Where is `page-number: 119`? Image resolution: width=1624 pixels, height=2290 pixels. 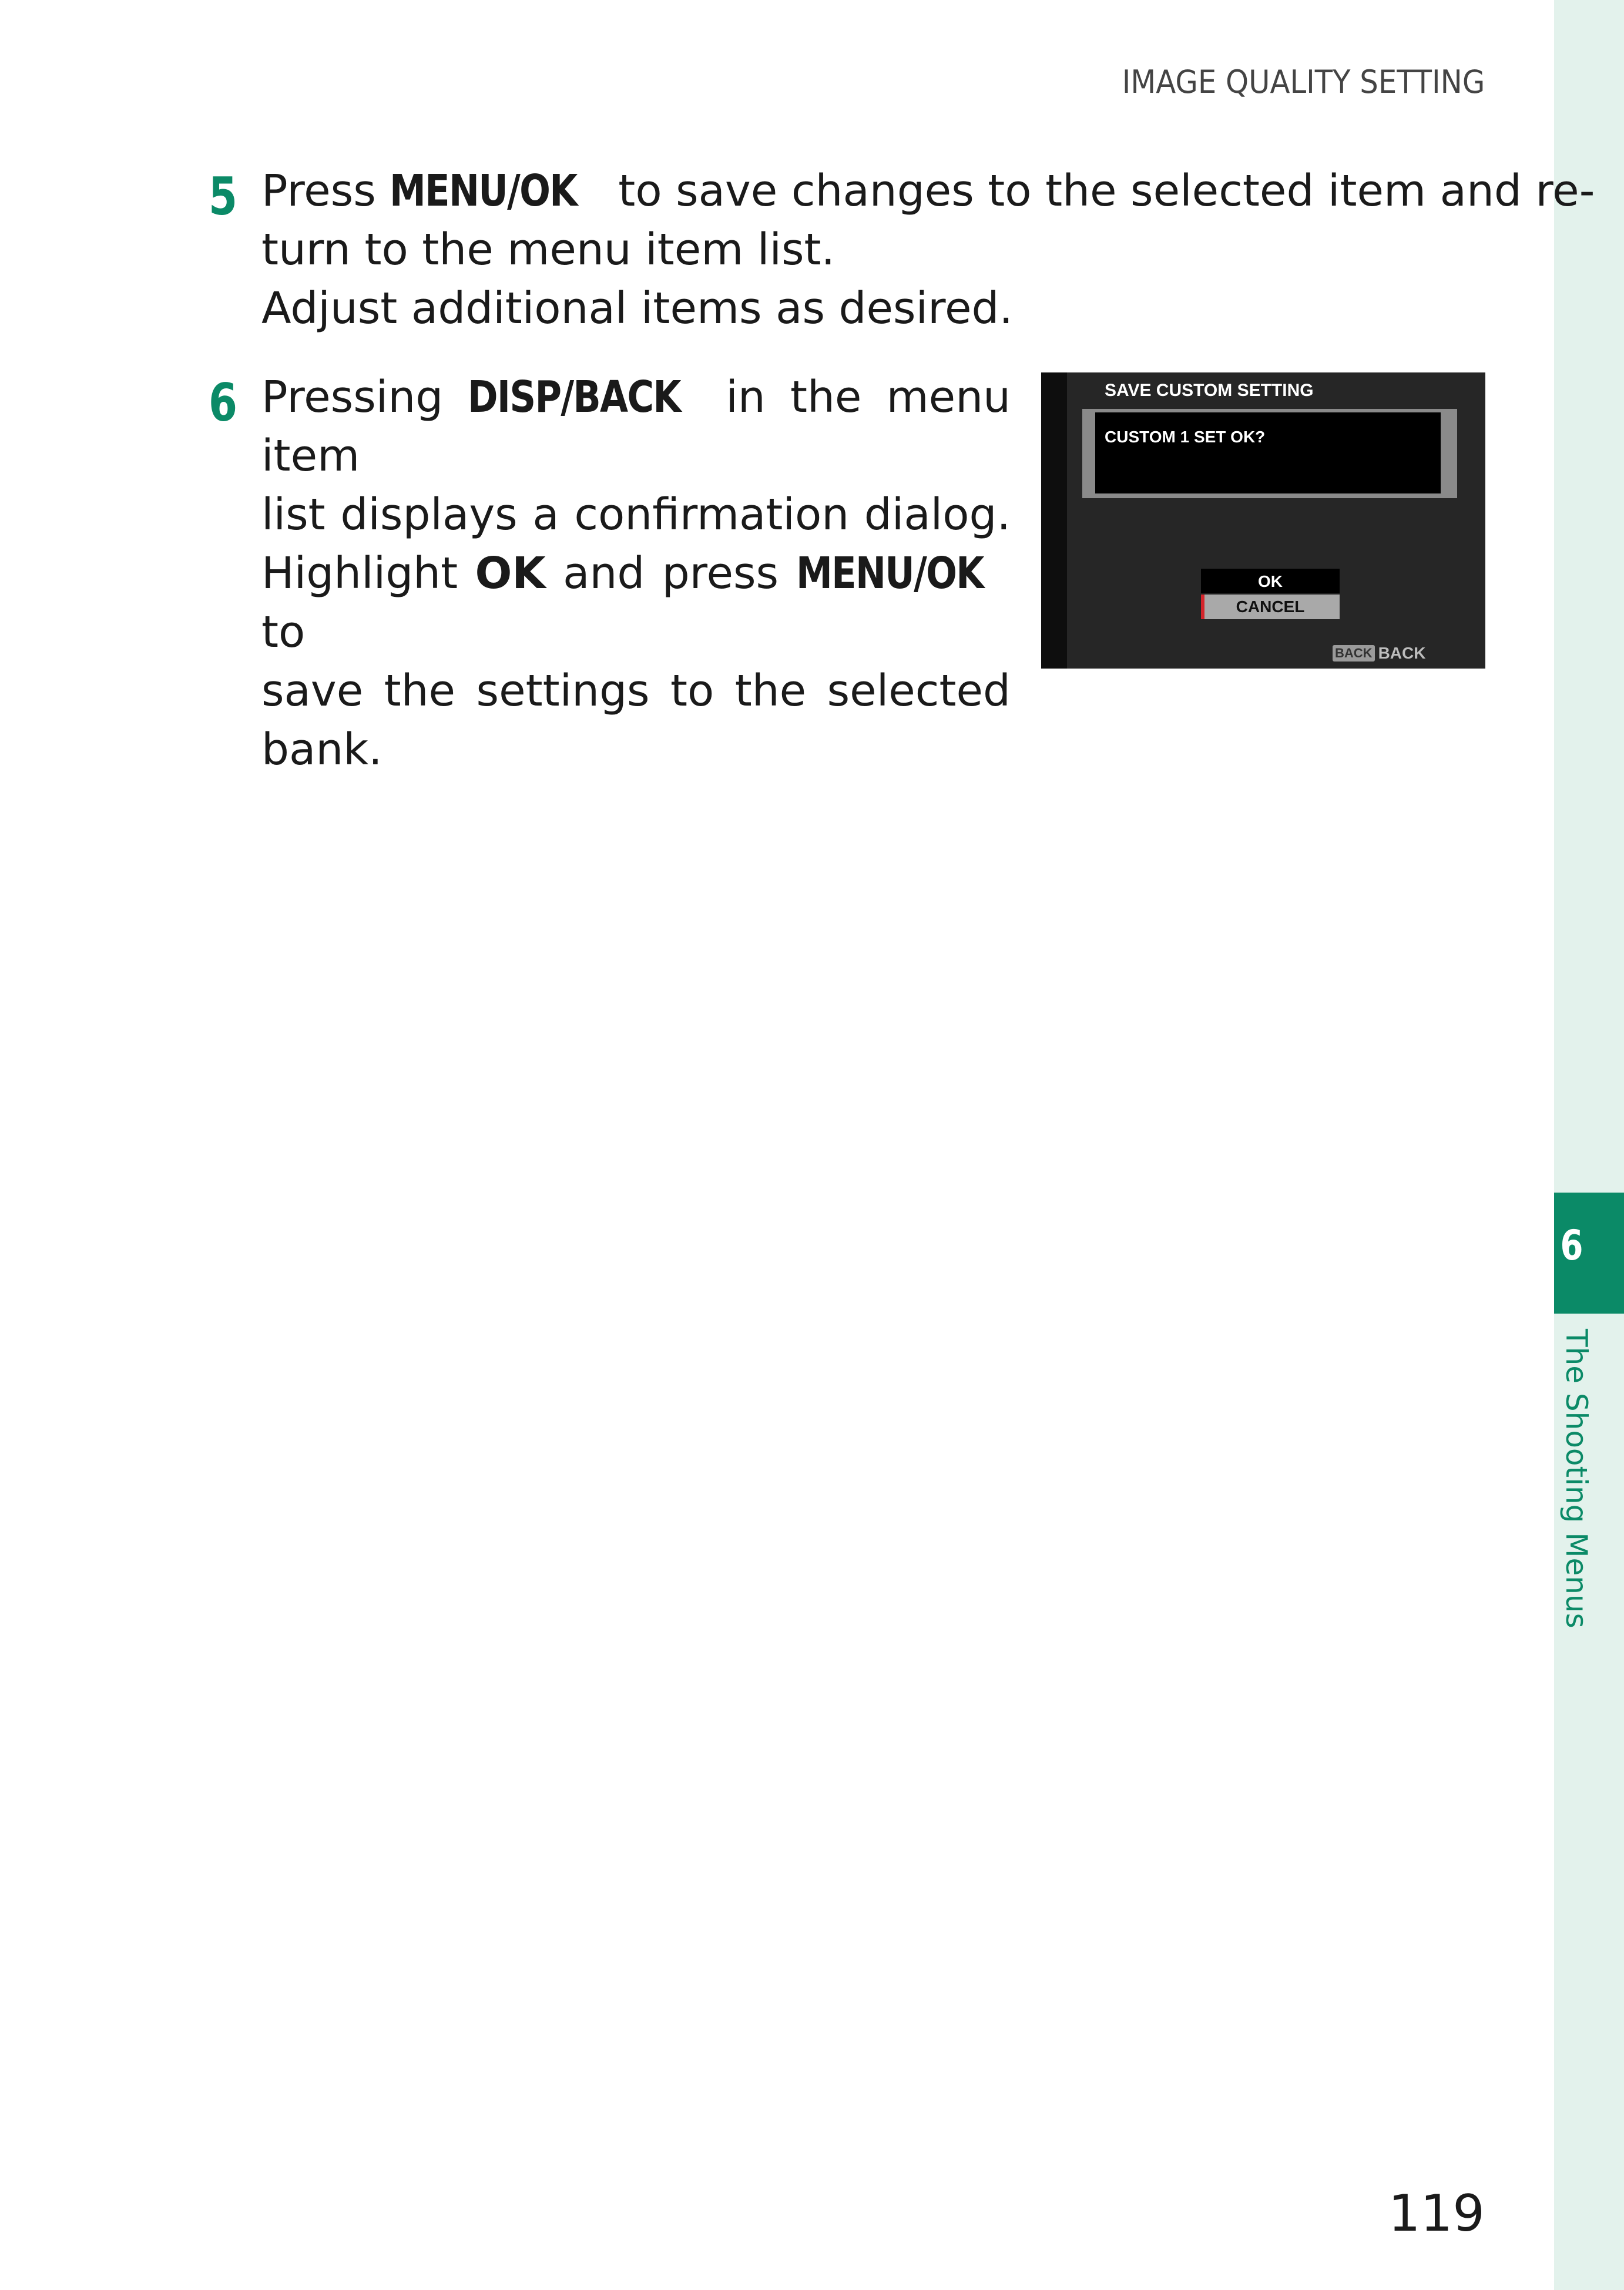 page-number: 119 is located at coordinates (1436, 2213).